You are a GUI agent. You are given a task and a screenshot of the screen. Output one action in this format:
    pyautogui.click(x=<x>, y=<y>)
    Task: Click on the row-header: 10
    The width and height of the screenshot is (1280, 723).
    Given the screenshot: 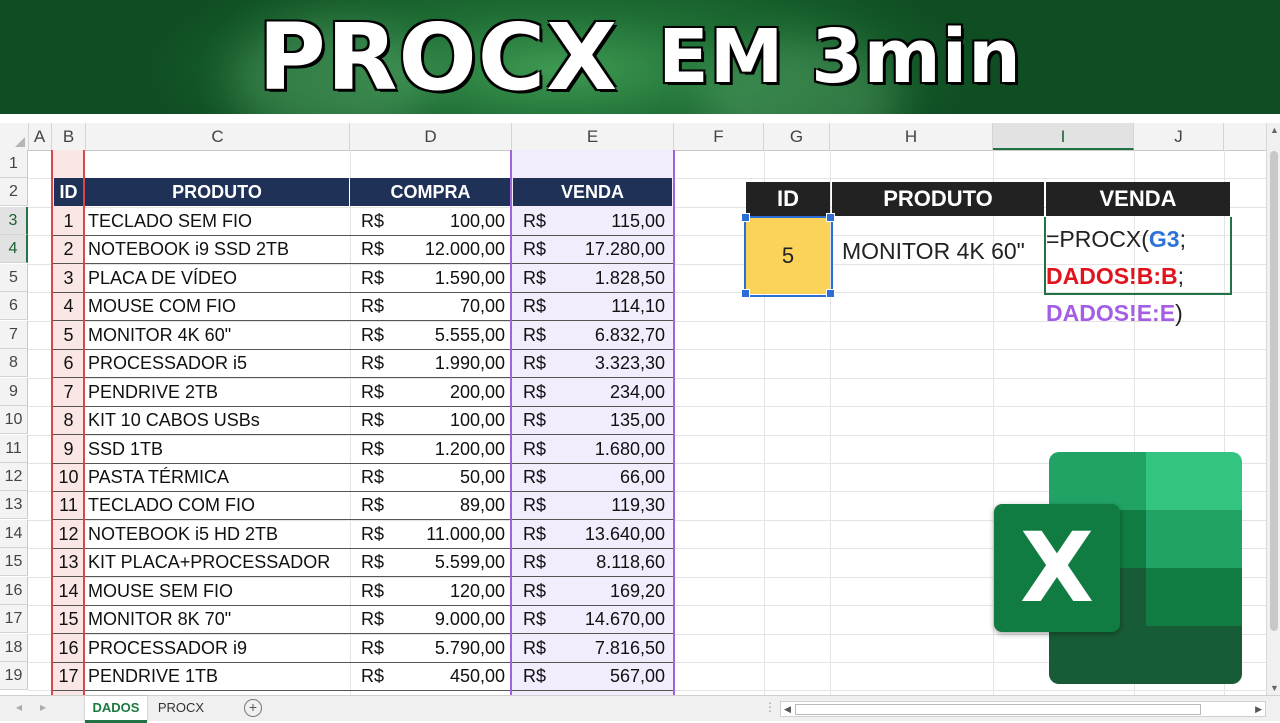 What is the action you would take?
    pyautogui.click(x=14, y=420)
    